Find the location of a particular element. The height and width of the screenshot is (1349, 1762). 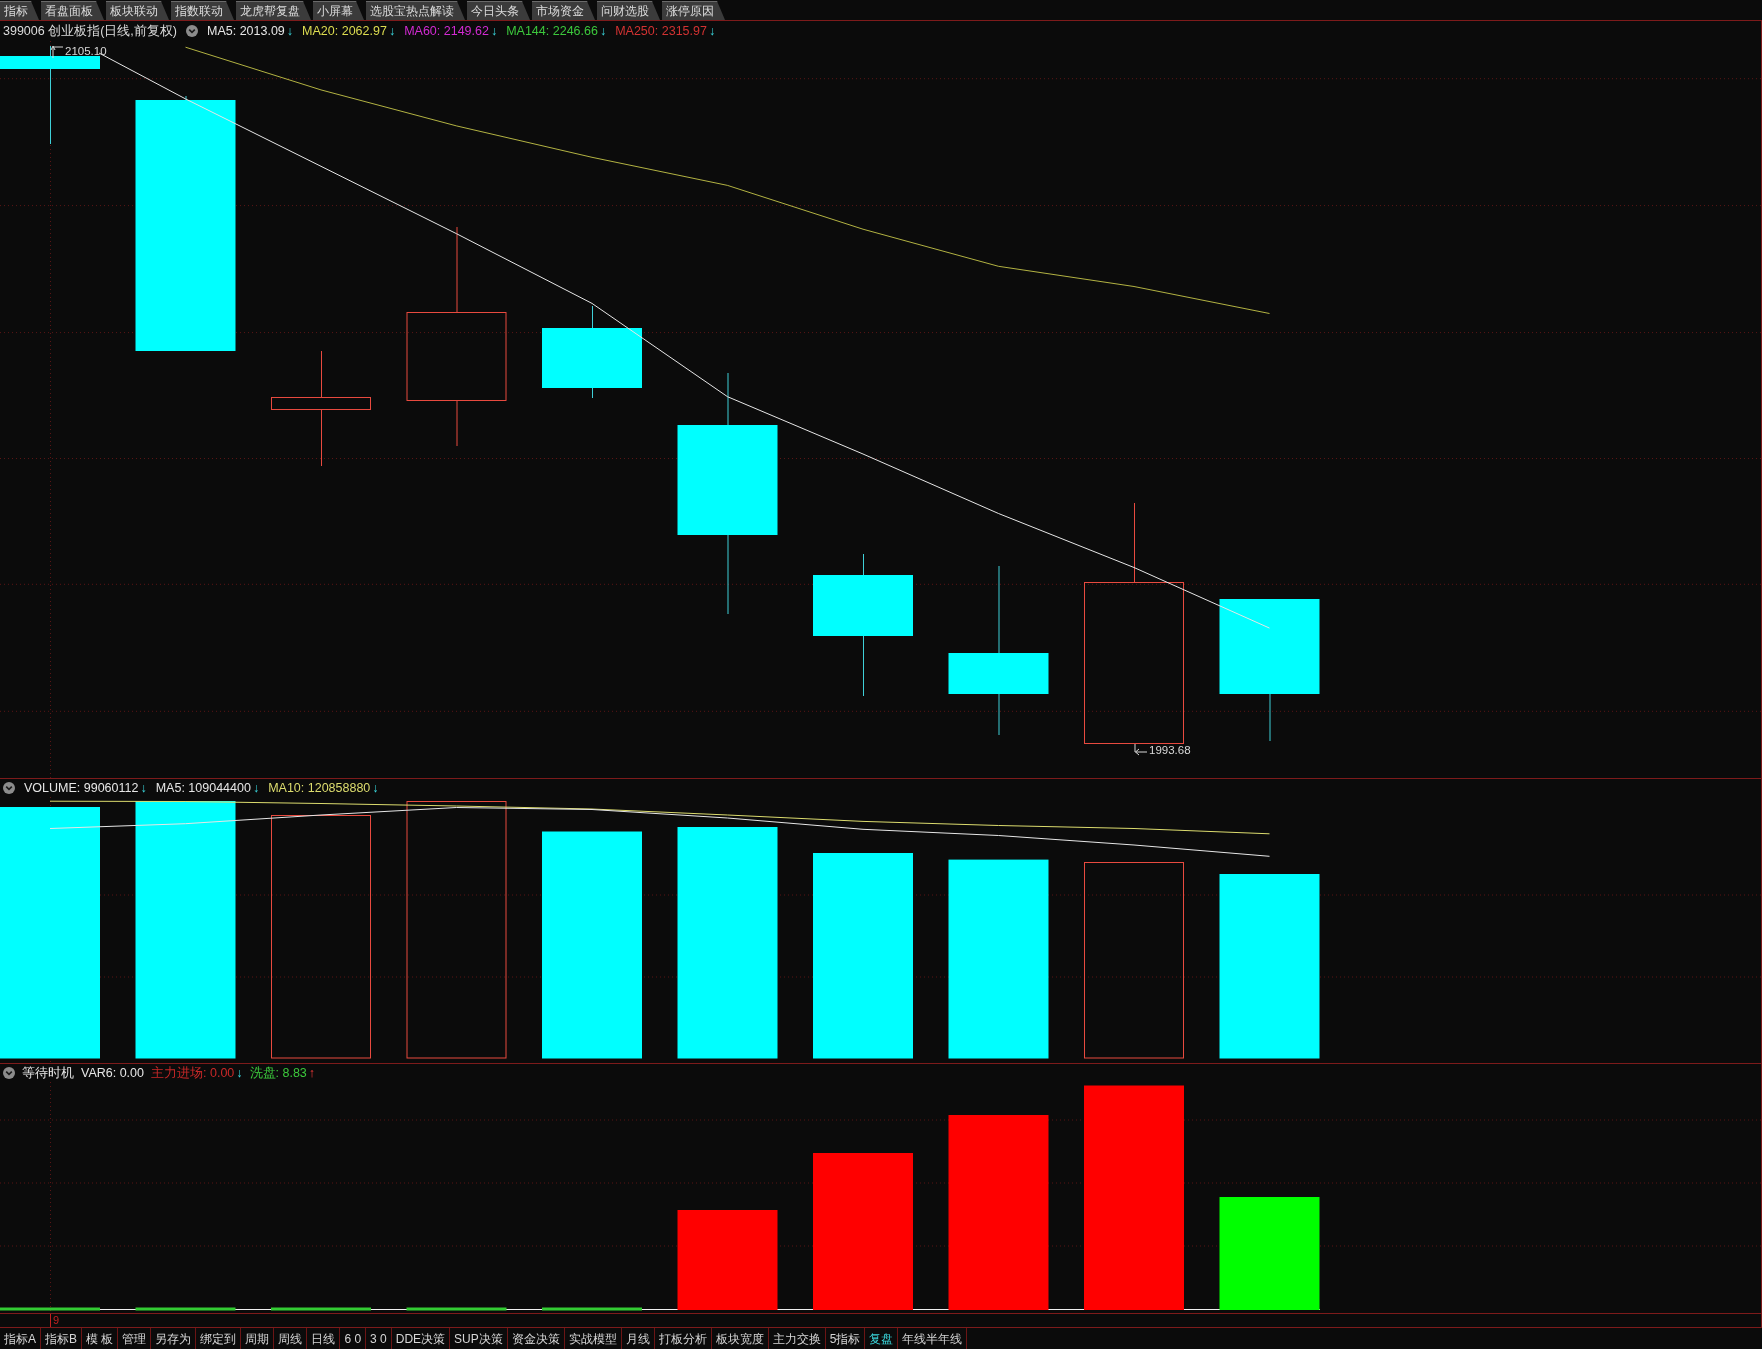

toolbar-button: 管理 is located at coordinates (135, 1338).